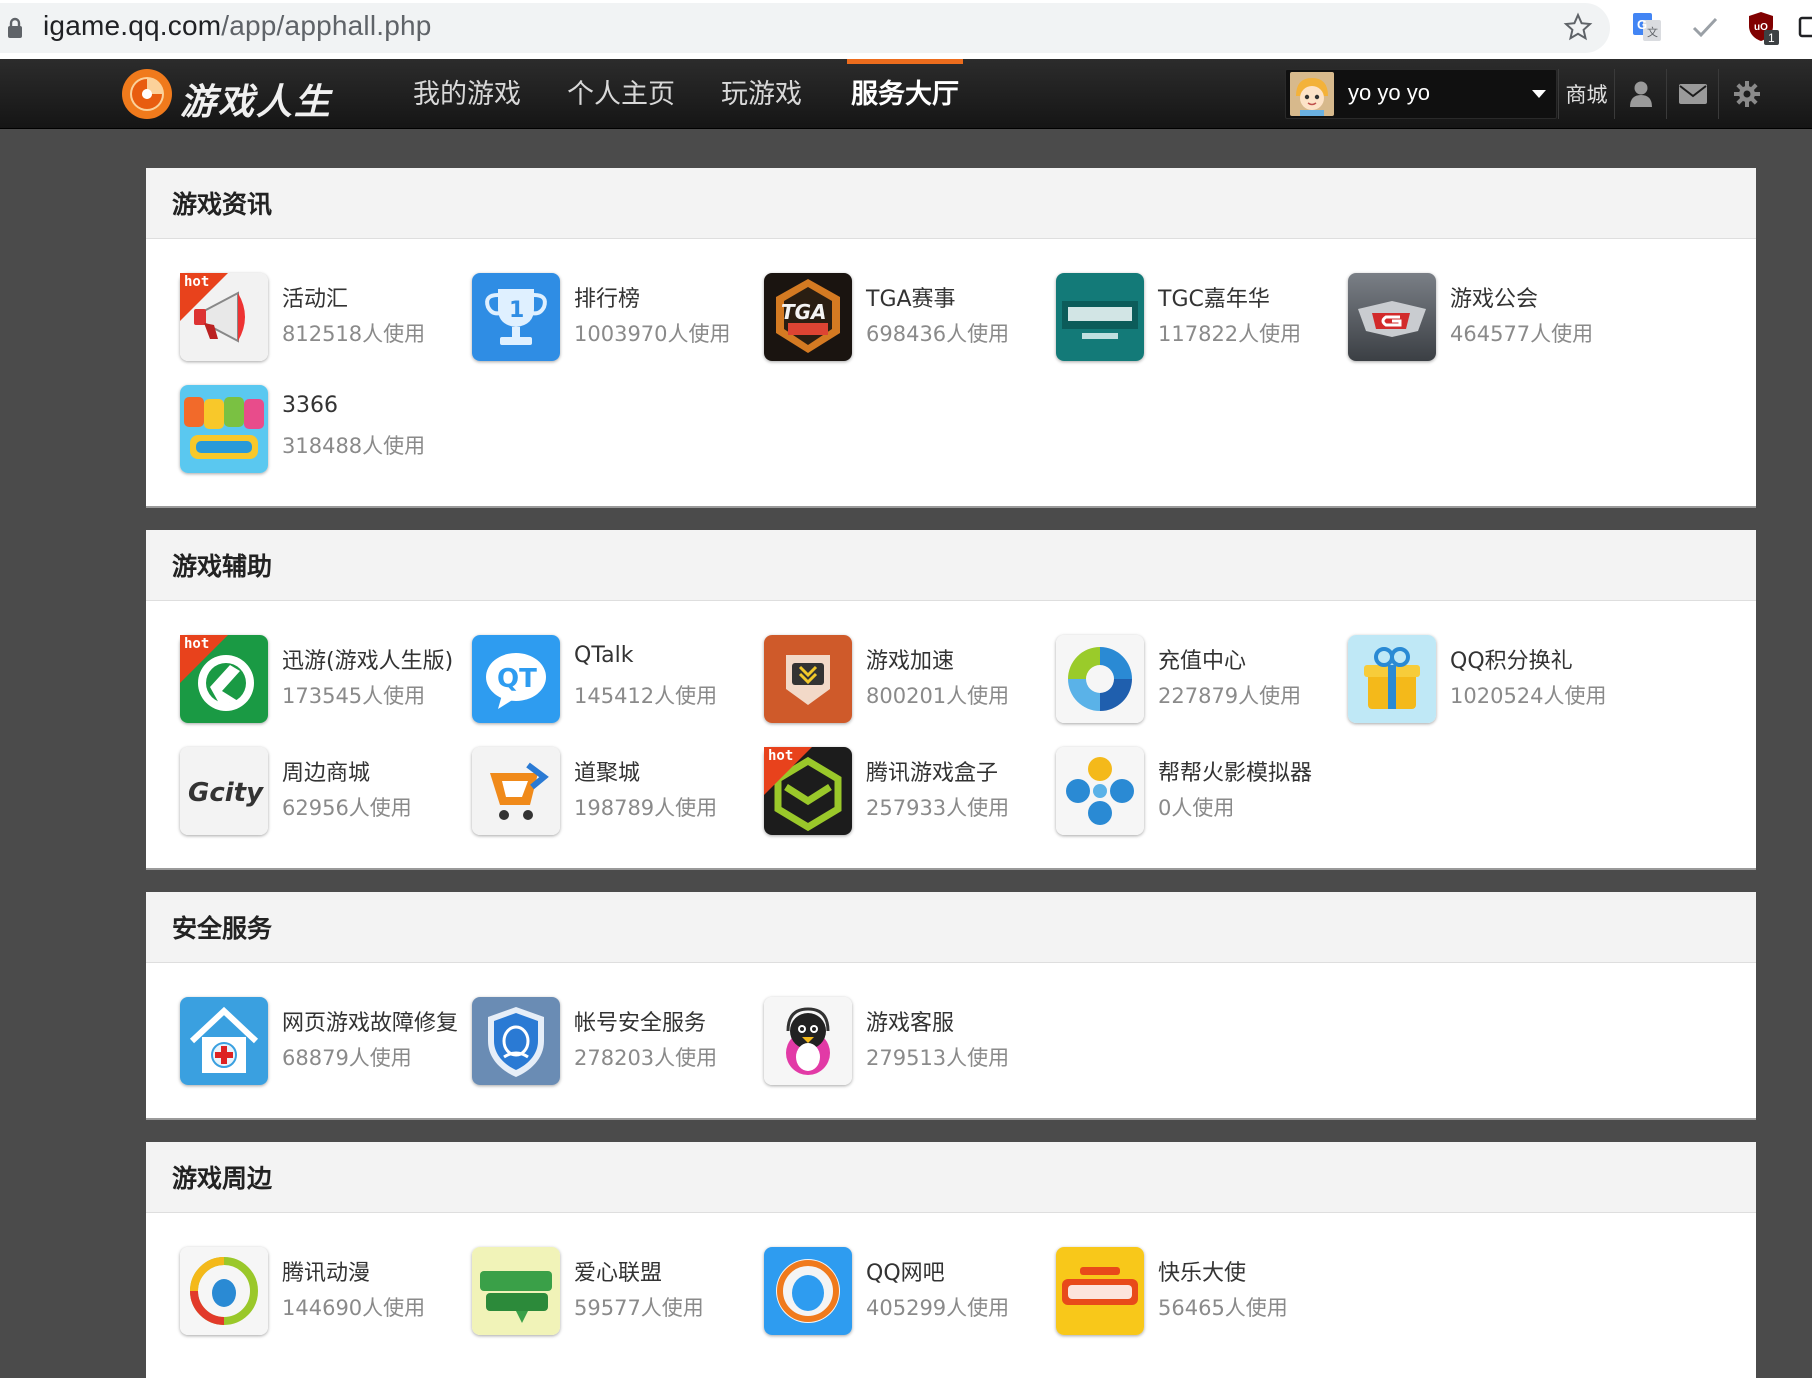 The width and height of the screenshot is (1812, 1378). I want to click on tab-service-hall: 服务大厅, so click(905, 94).